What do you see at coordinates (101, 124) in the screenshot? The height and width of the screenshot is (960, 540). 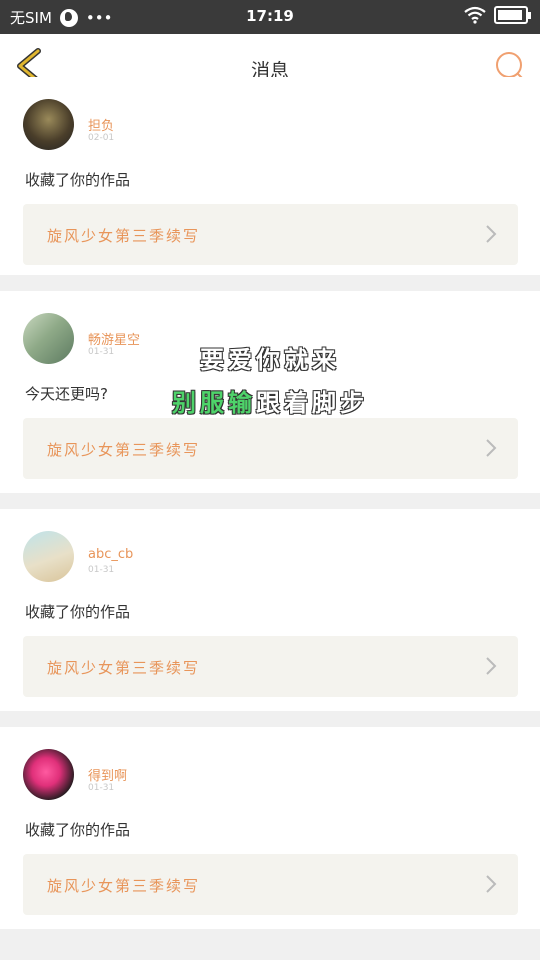 I see `username: 担负` at bounding box center [101, 124].